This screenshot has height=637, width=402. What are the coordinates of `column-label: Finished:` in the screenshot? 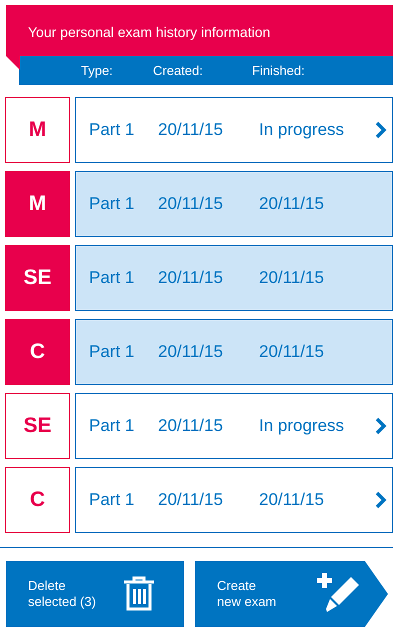 It's located at (279, 71).